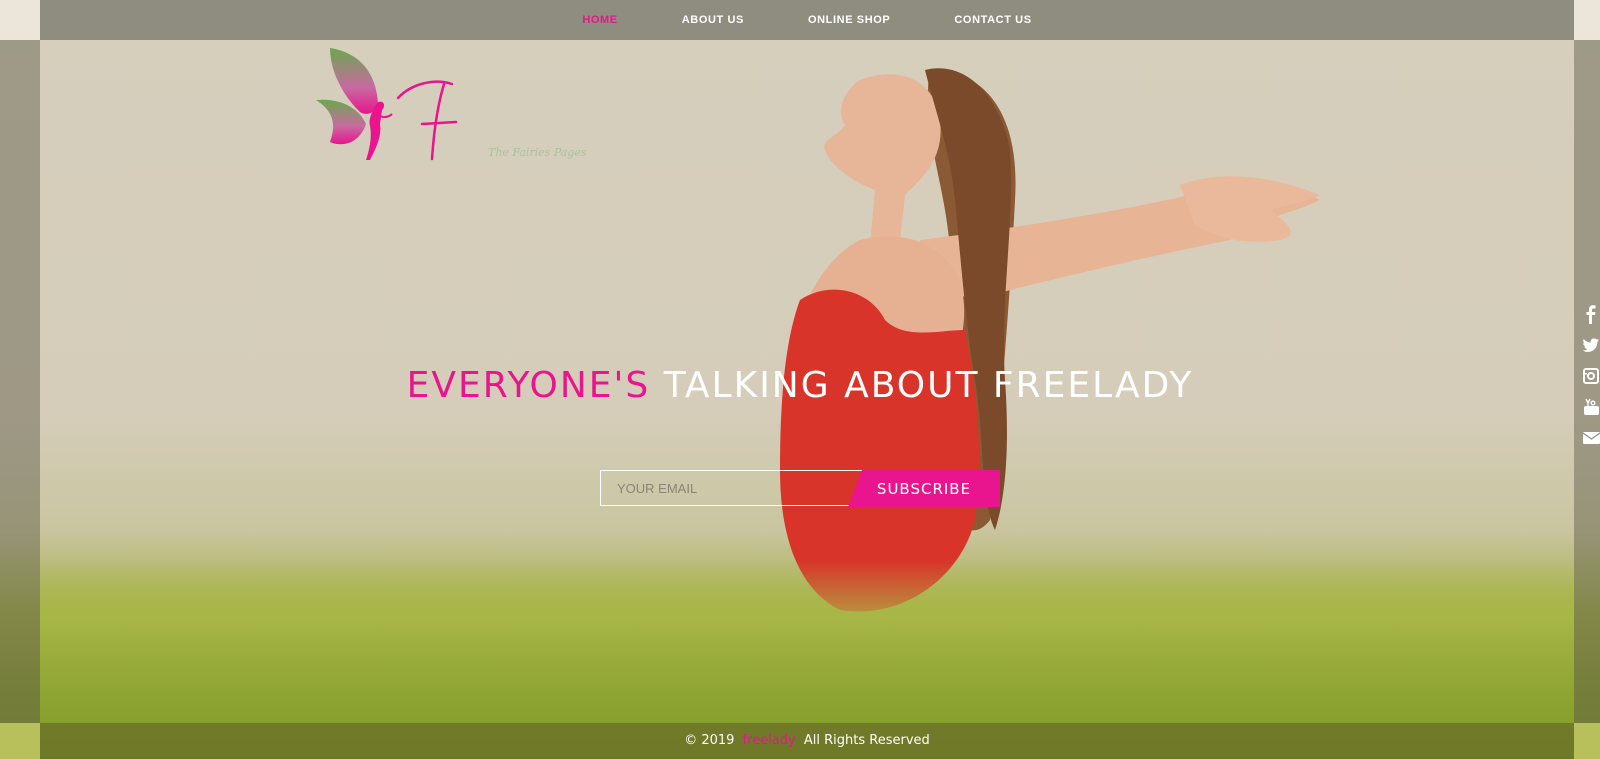  I want to click on footer: © 2019 freelady All Rights Reserved, so click(807, 741).